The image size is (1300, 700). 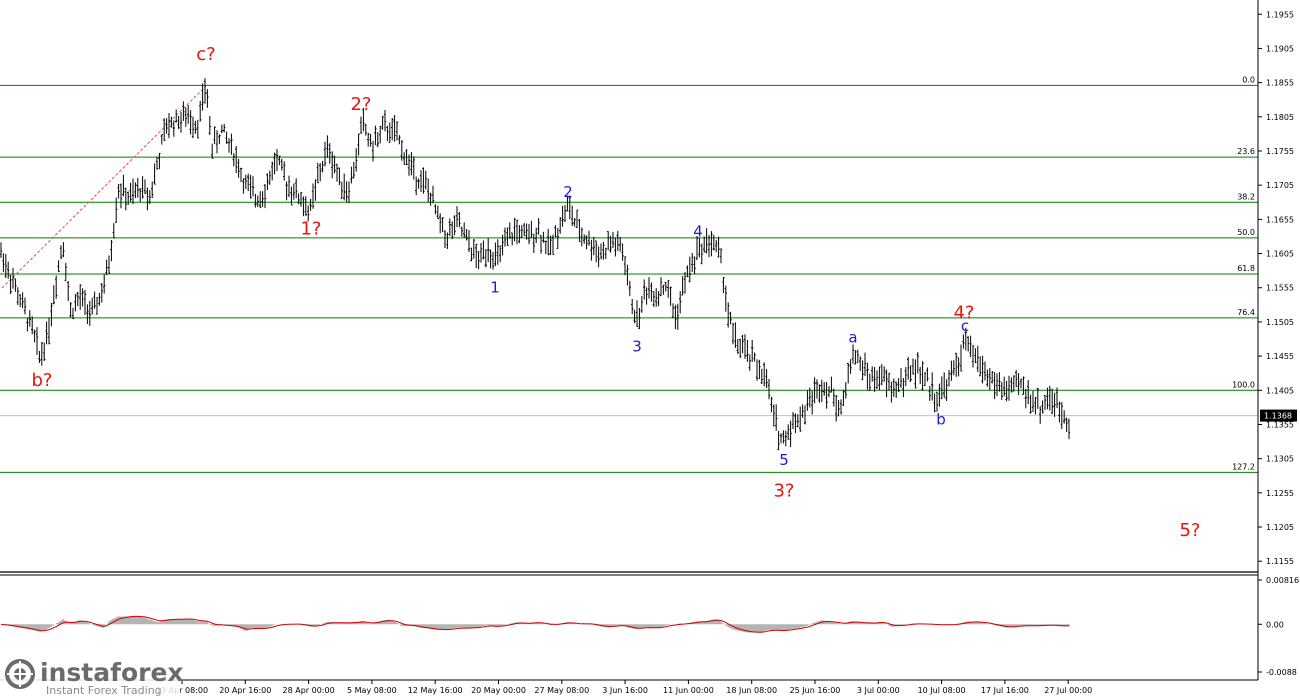 What do you see at coordinates (1280, 48) in the screenshot?
I see `price-axis-label: 1.1905` at bounding box center [1280, 48].